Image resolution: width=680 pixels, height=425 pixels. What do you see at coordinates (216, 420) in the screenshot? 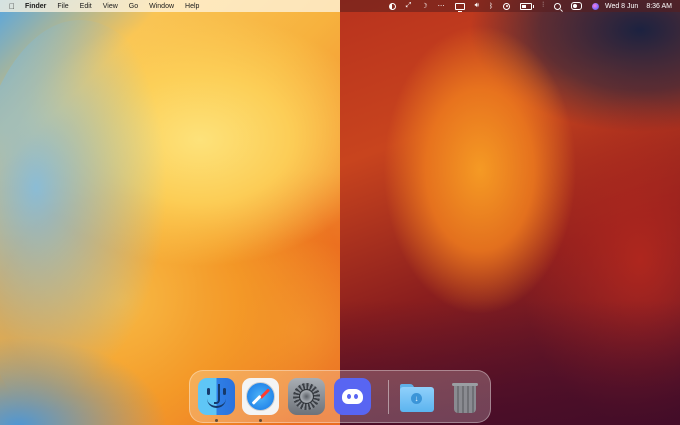
I see `finder-running-indicator` at bounding box center [216, 420].